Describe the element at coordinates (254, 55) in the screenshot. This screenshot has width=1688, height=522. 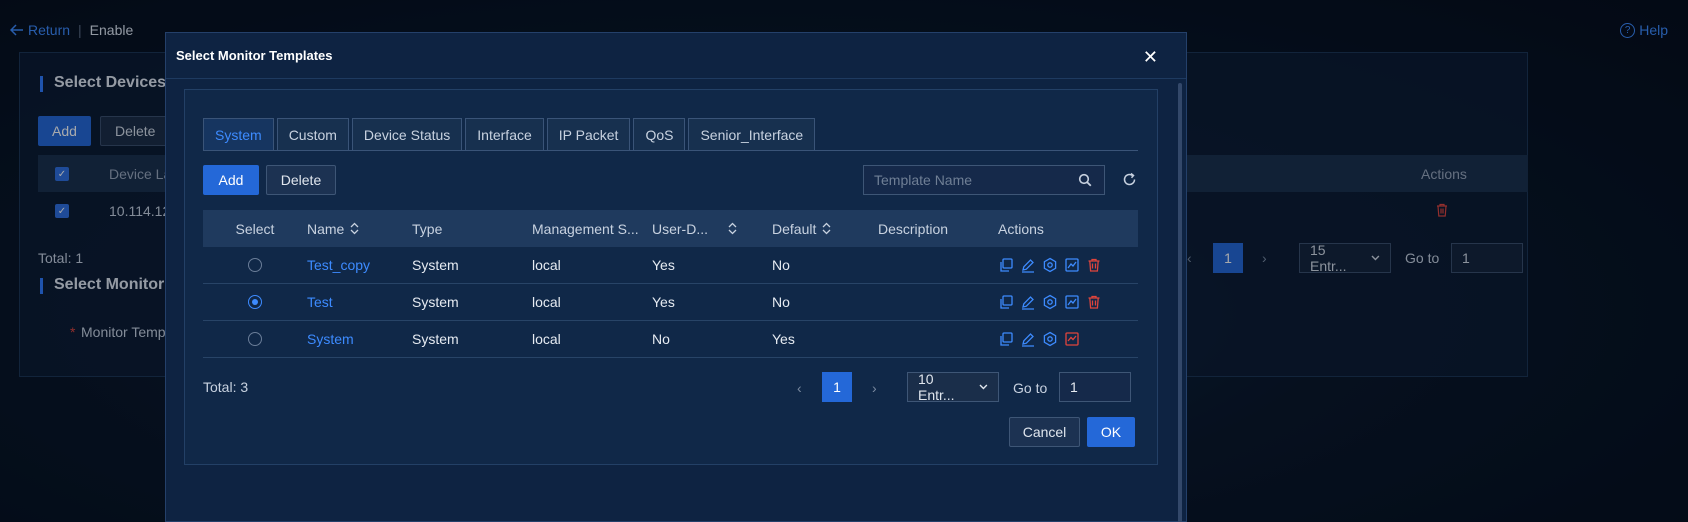
I see `modal-title: Select Monitor Templates` at that location.